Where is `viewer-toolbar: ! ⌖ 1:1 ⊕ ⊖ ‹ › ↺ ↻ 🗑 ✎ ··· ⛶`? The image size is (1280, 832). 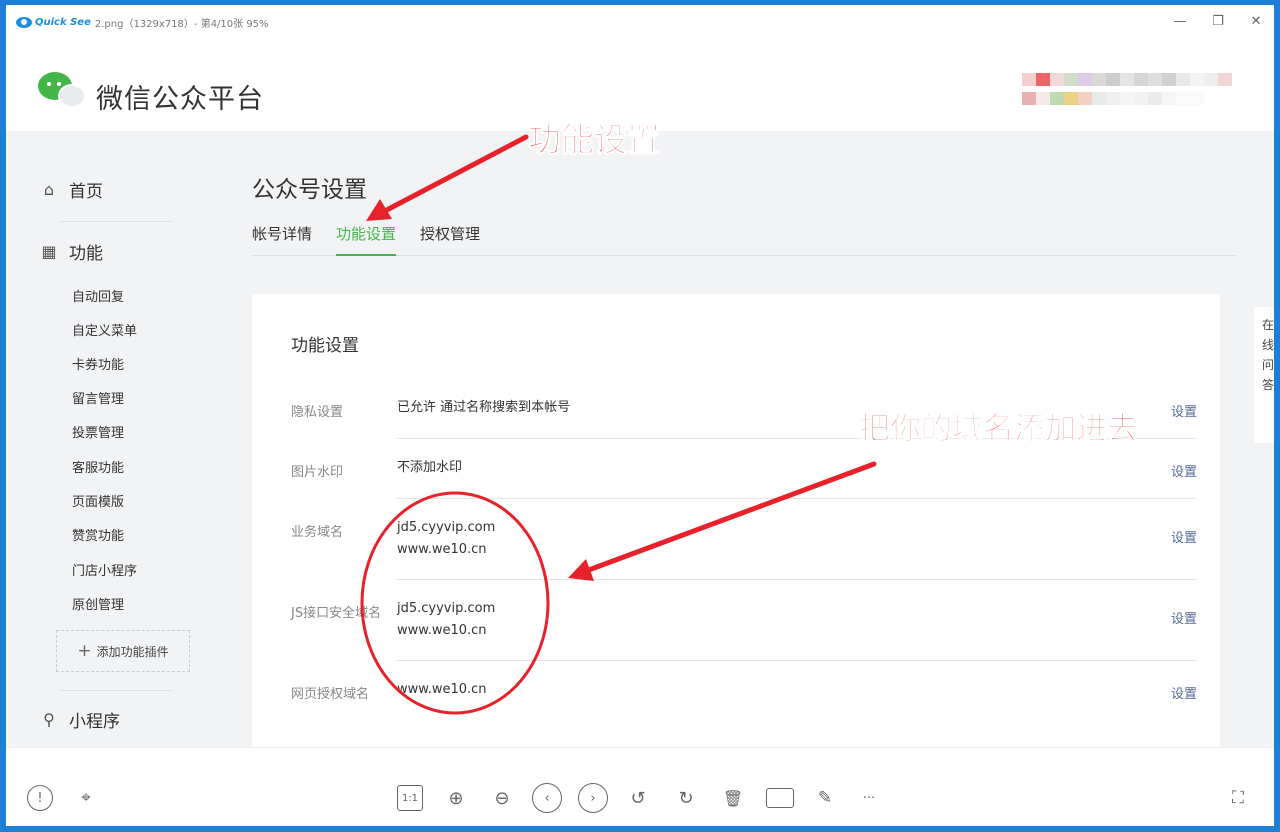
viewer-toolbar: ! ⌖ 1:1 ⊕ ⊖ ‹ › ↺ ↻ 🗑 ✎ ··· ⛶ is located at coordinates (640, 786).